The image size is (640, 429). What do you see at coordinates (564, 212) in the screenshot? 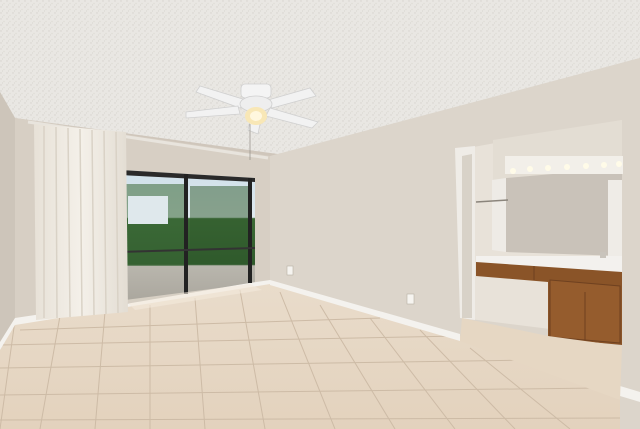
I see `vanity-mirror` at bounding box center [564, 212].